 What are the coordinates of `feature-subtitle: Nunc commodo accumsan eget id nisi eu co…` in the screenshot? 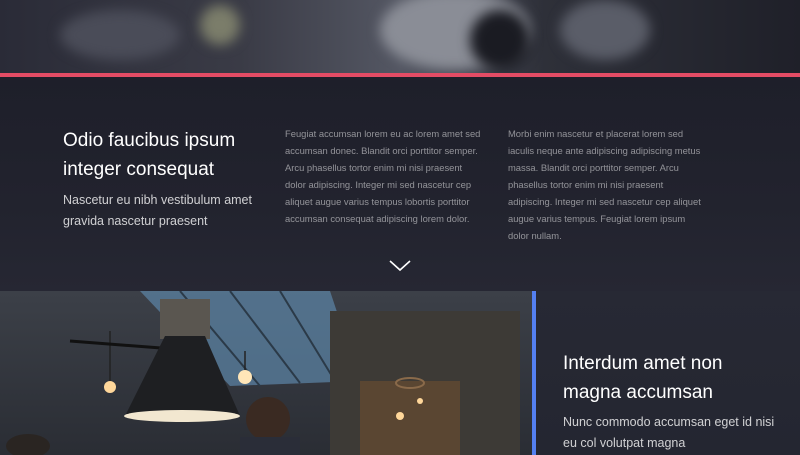 It's located at (669, 432).